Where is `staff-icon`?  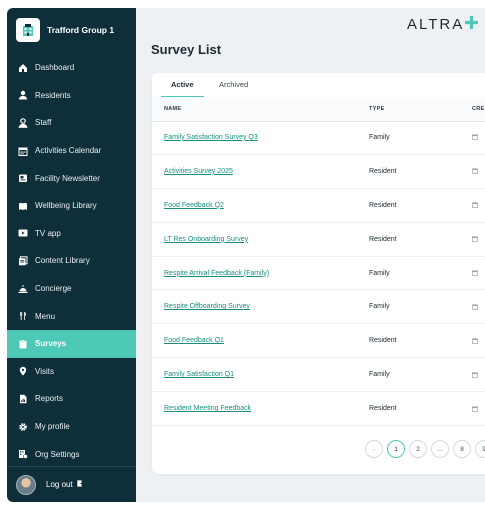
staff-icon is located at coordinates (22, 122).